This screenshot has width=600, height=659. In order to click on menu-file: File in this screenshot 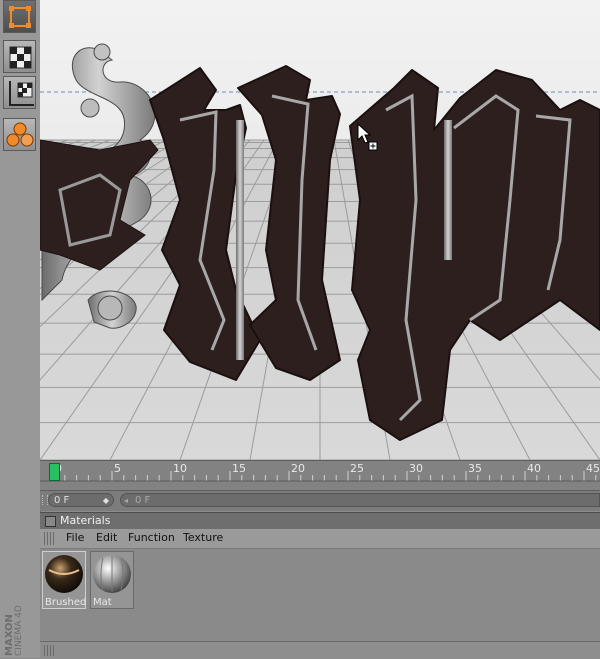, I will do `click(75, 537)`.